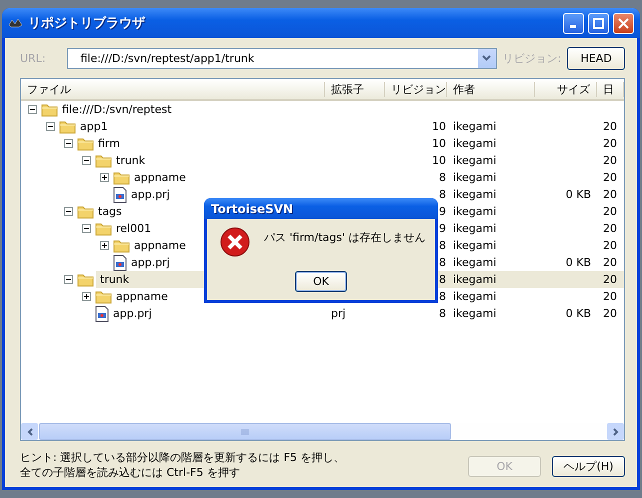 This screenshot has height=498, width=642. Describe the element at coordinates (87, 23) in the screenshot. I see `window-title: リポジトリブラウザ` at that location.